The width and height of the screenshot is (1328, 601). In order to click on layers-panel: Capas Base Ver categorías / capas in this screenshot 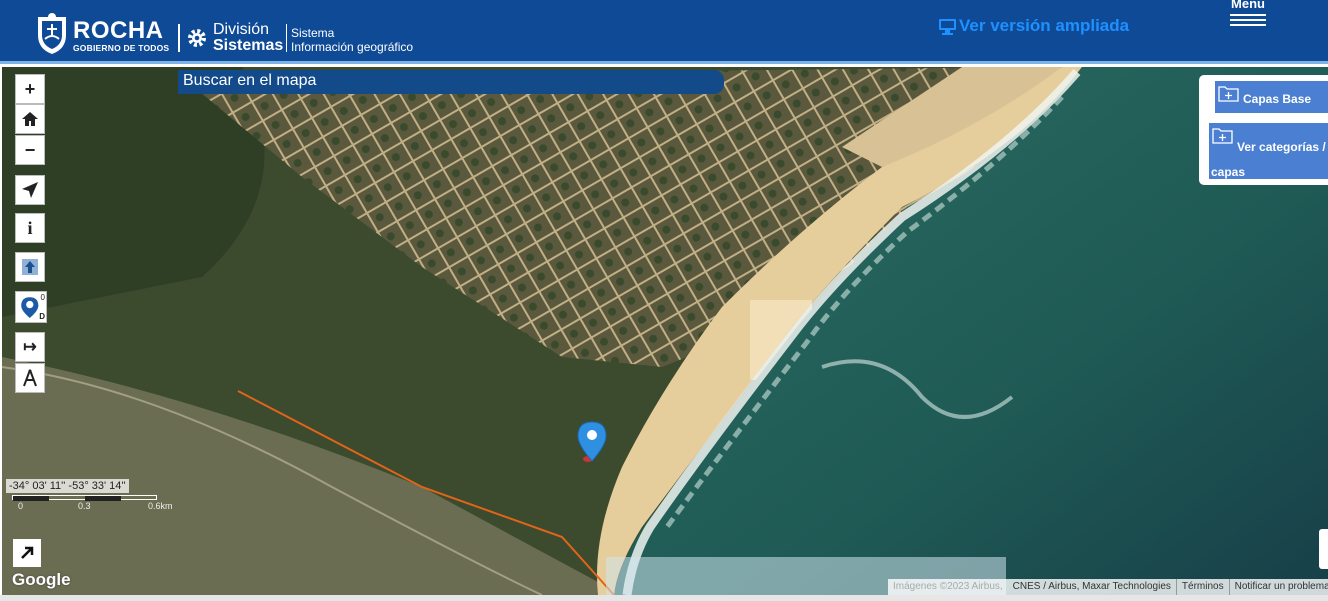, I will do `click(1263, 130)`.